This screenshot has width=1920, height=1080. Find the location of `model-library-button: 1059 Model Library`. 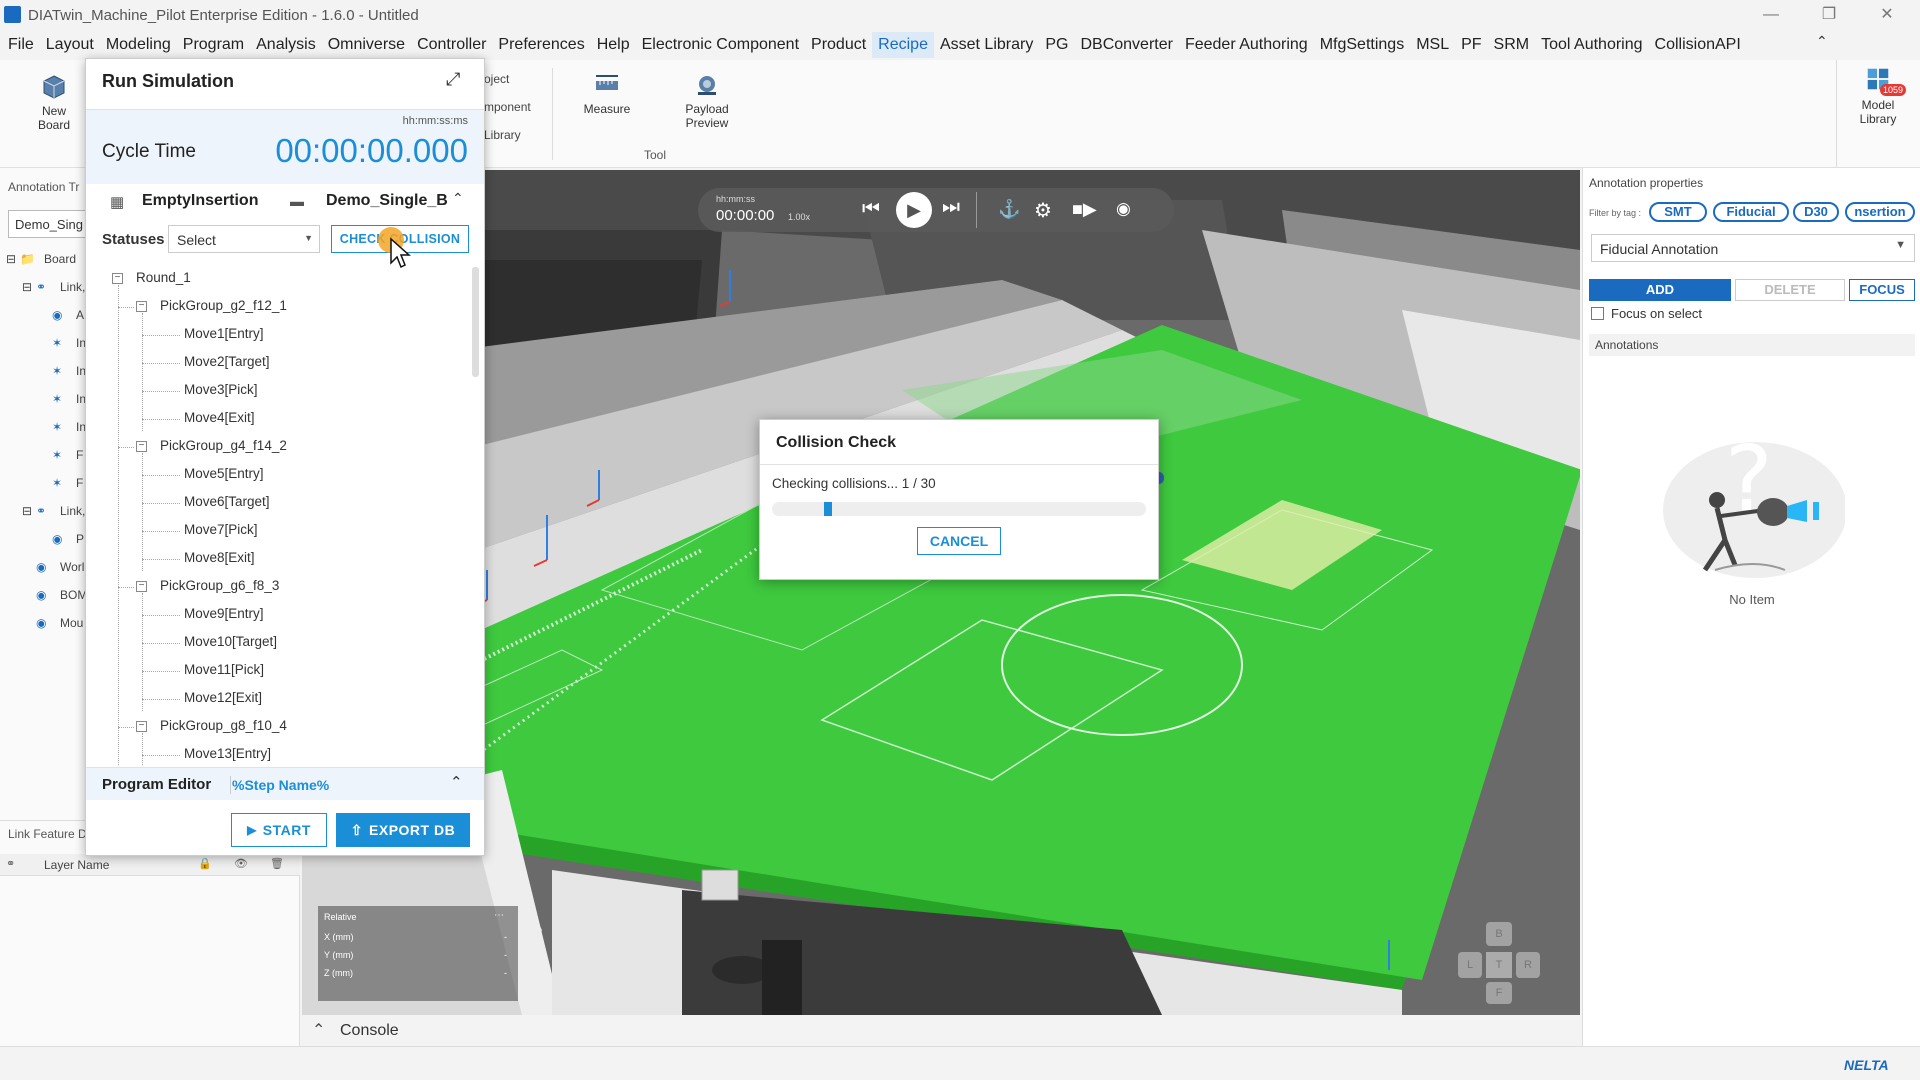

model-library-button: 1059 Model Library is located at coordinates (1881, 95).